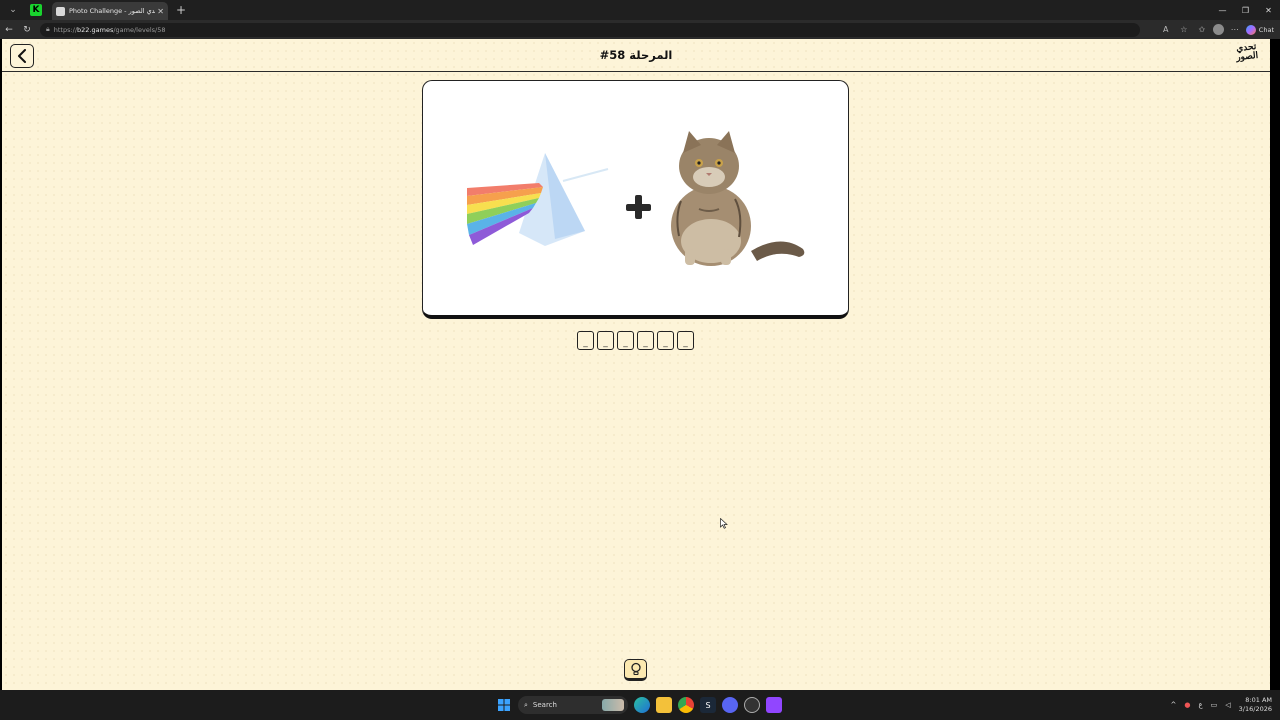  I want to click on profile-avatar, so click(1218, 29).